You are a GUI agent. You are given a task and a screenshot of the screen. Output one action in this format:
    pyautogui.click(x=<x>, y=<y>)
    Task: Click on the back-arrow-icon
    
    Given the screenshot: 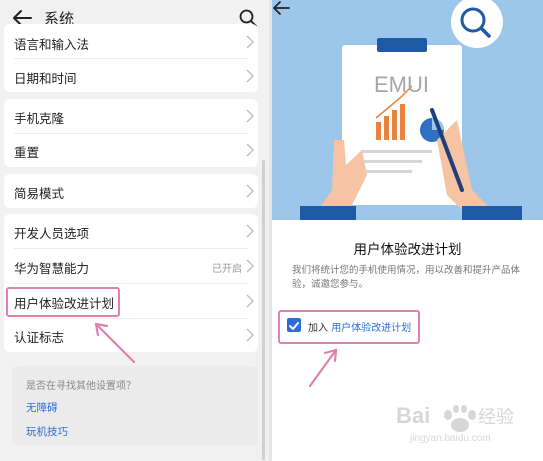 What is the action you would take?
    pyautogui.click(x=281, y=8)
    